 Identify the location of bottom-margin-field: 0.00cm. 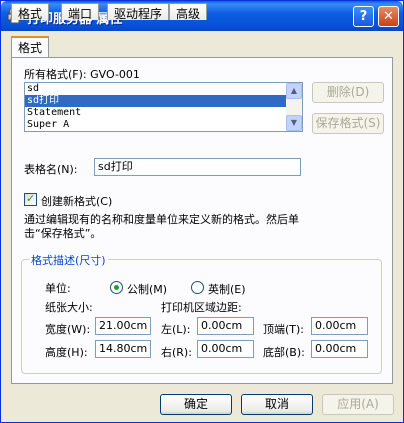
(339, 349).